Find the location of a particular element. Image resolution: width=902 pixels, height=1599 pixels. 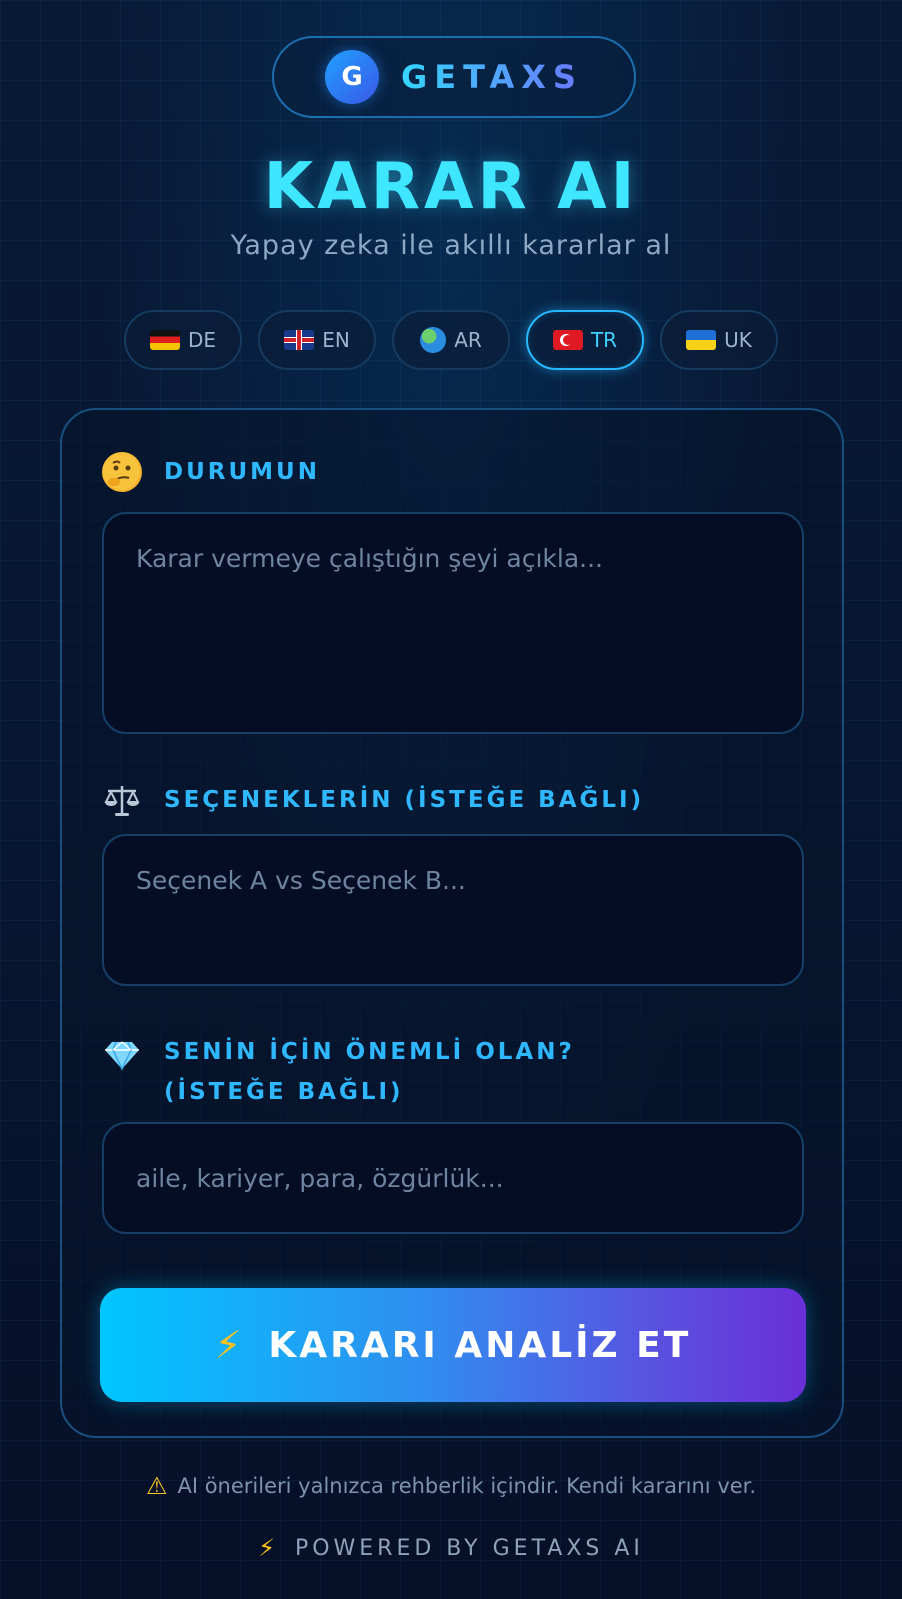

situation-label-row: DURUMUN is located at coordinates (211, 472).